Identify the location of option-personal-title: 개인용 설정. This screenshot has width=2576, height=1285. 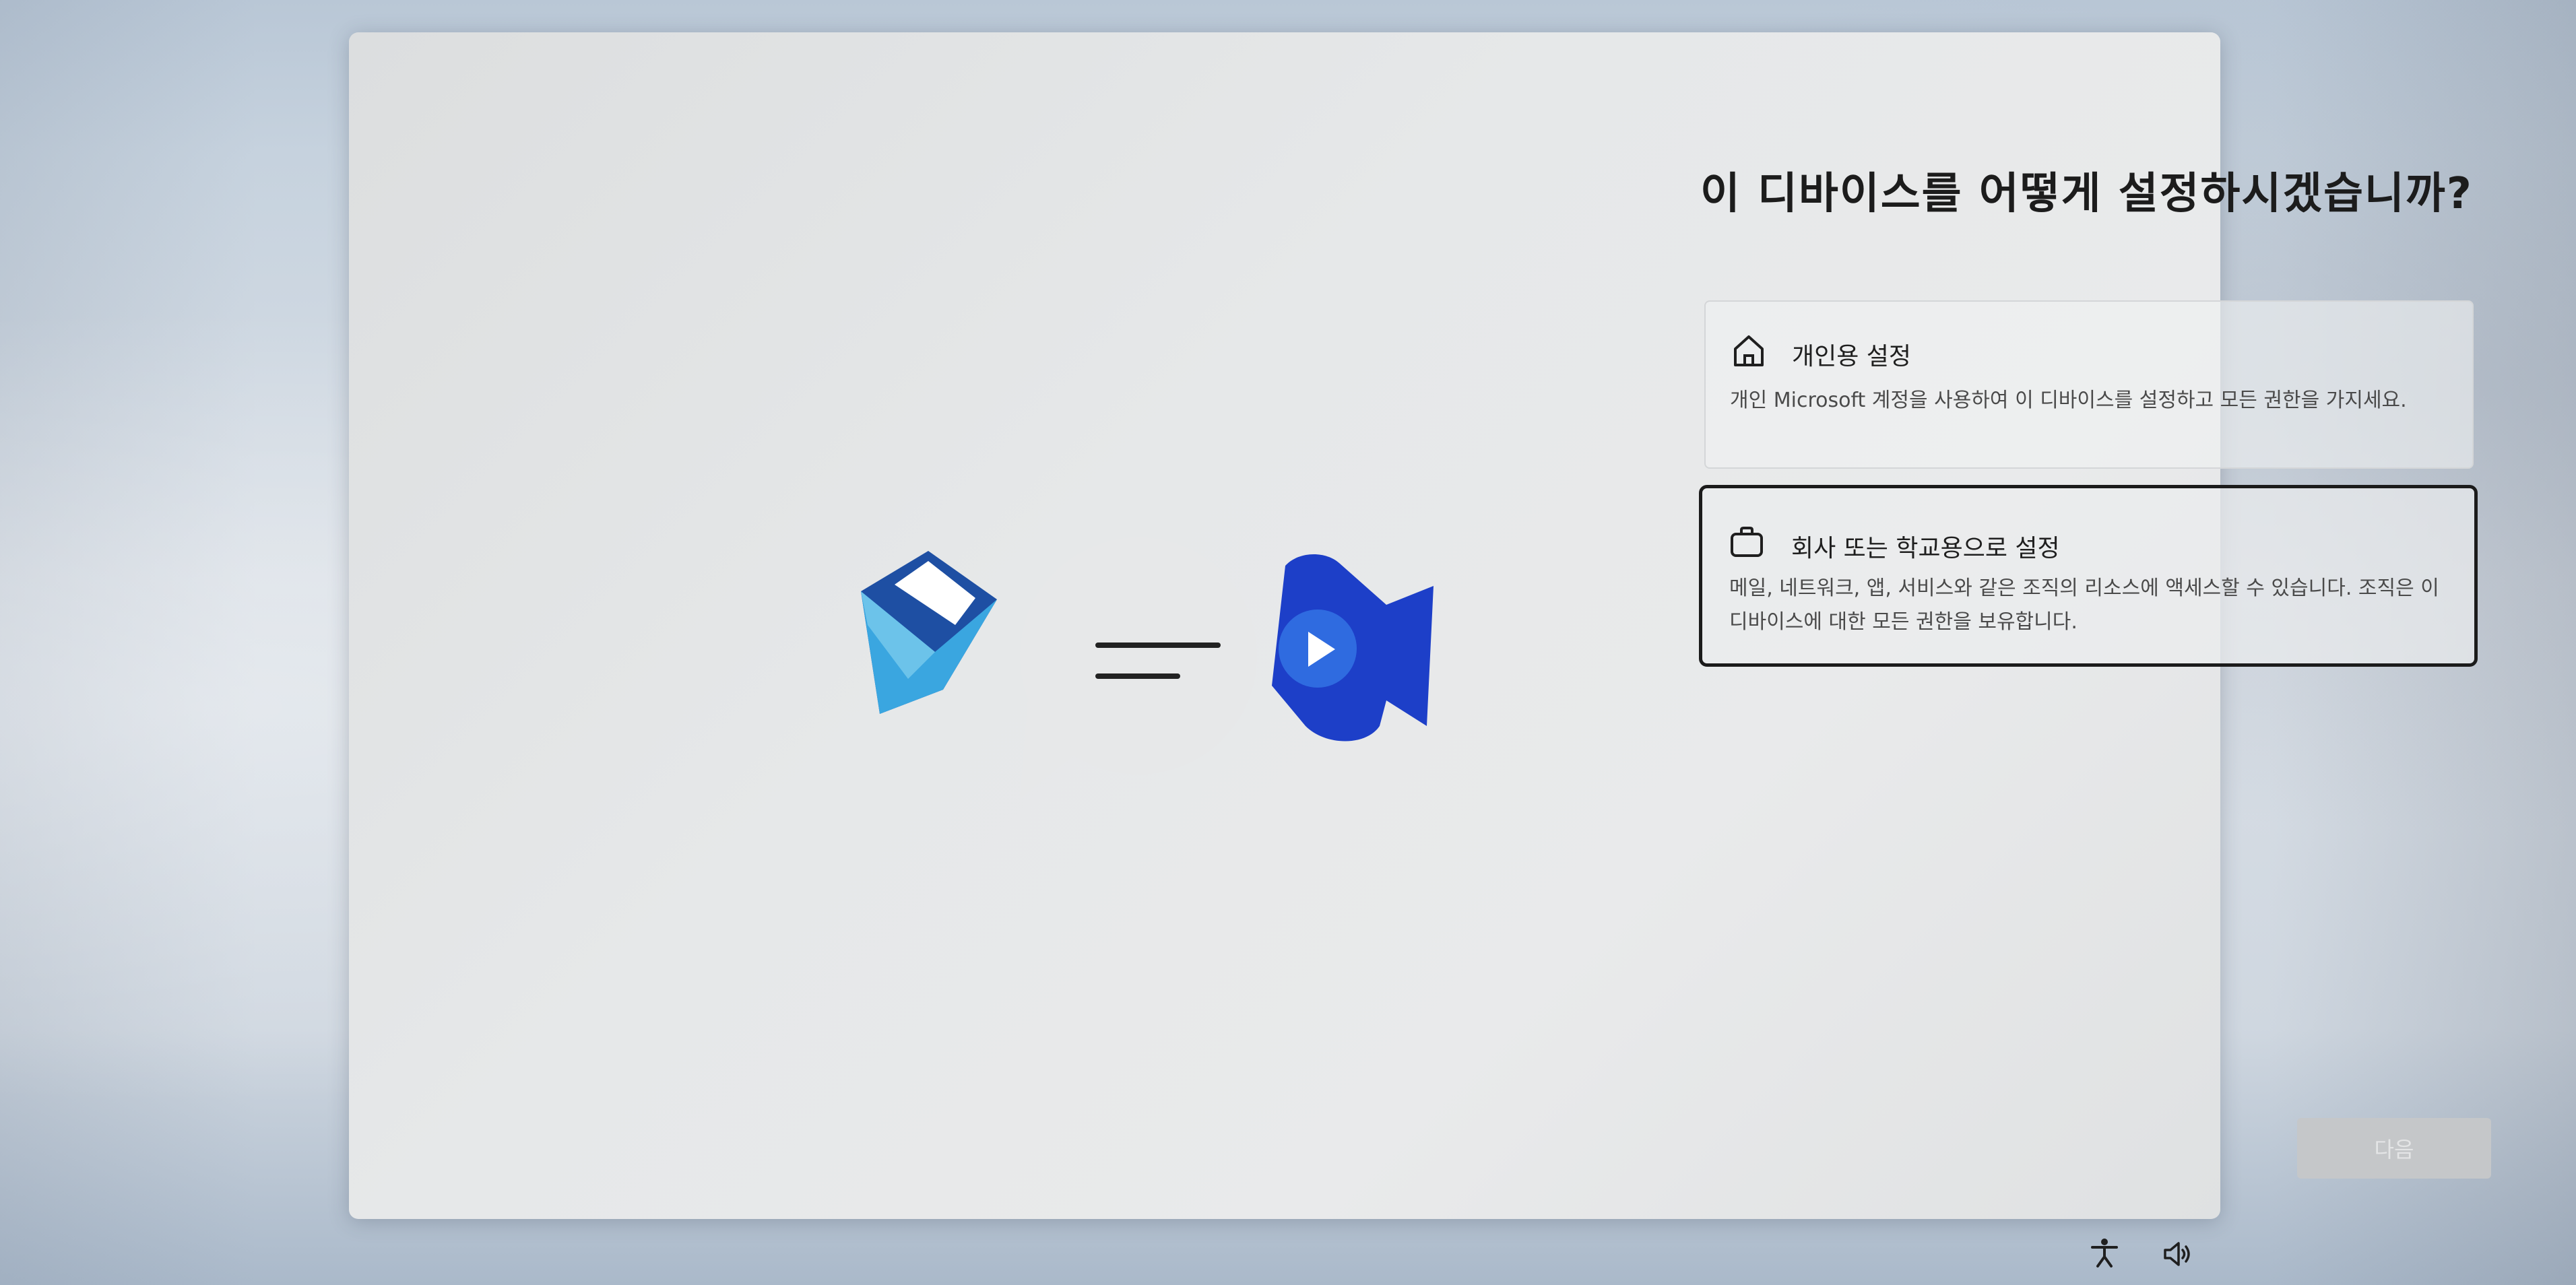
(1852, 357).